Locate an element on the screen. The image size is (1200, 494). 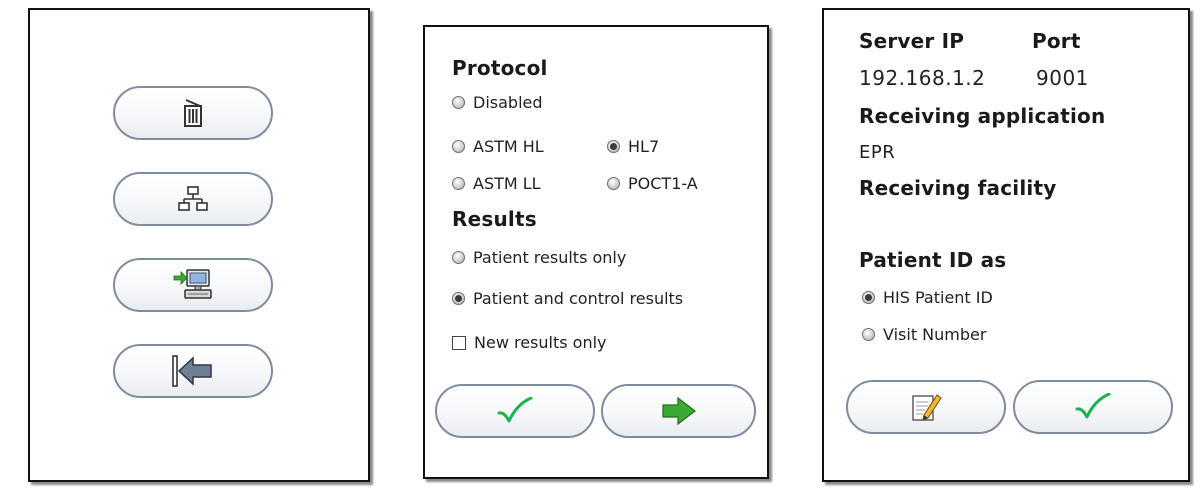
network-icon is located at coordinates (193, 199).